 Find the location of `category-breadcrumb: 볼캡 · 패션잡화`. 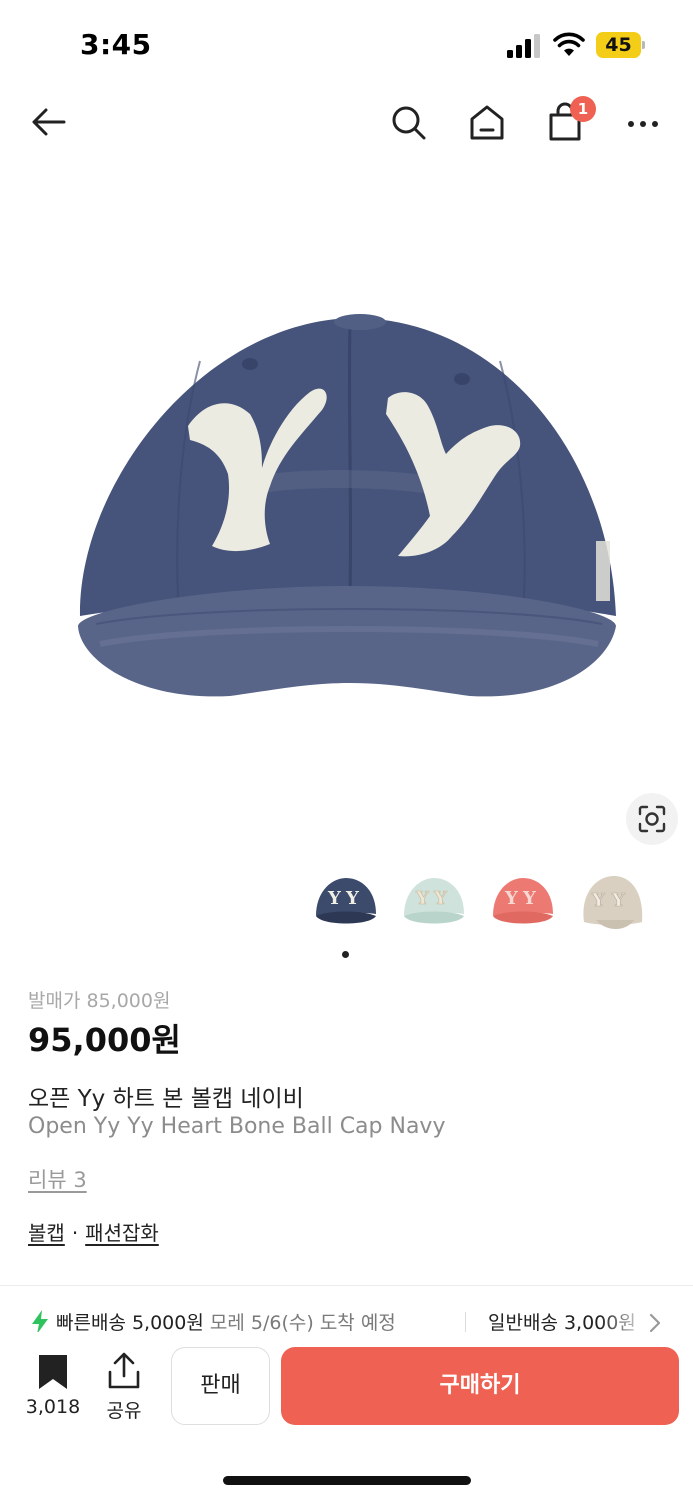

category-breadcrumb: 볼캡 · 패션잡화 is located at coordinates (93, 1231).